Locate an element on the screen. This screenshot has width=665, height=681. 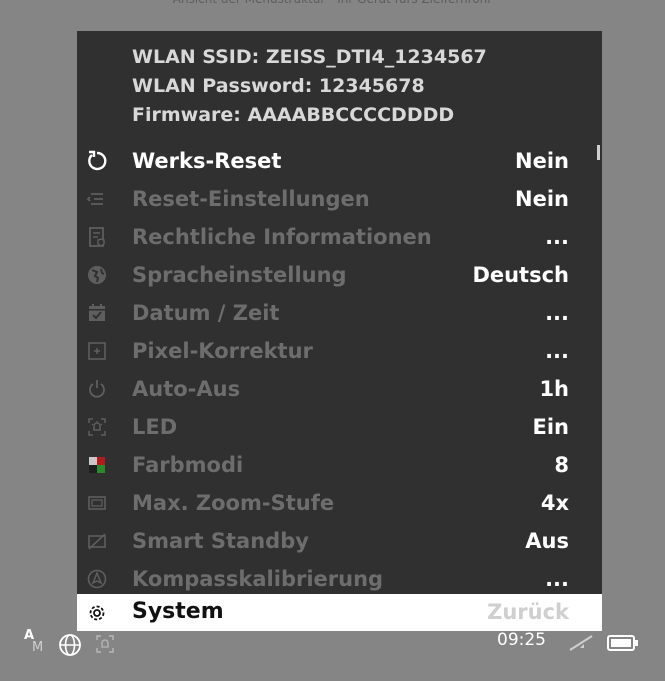
status-bar: A M 09:25 is located at coordinates (332, 652).